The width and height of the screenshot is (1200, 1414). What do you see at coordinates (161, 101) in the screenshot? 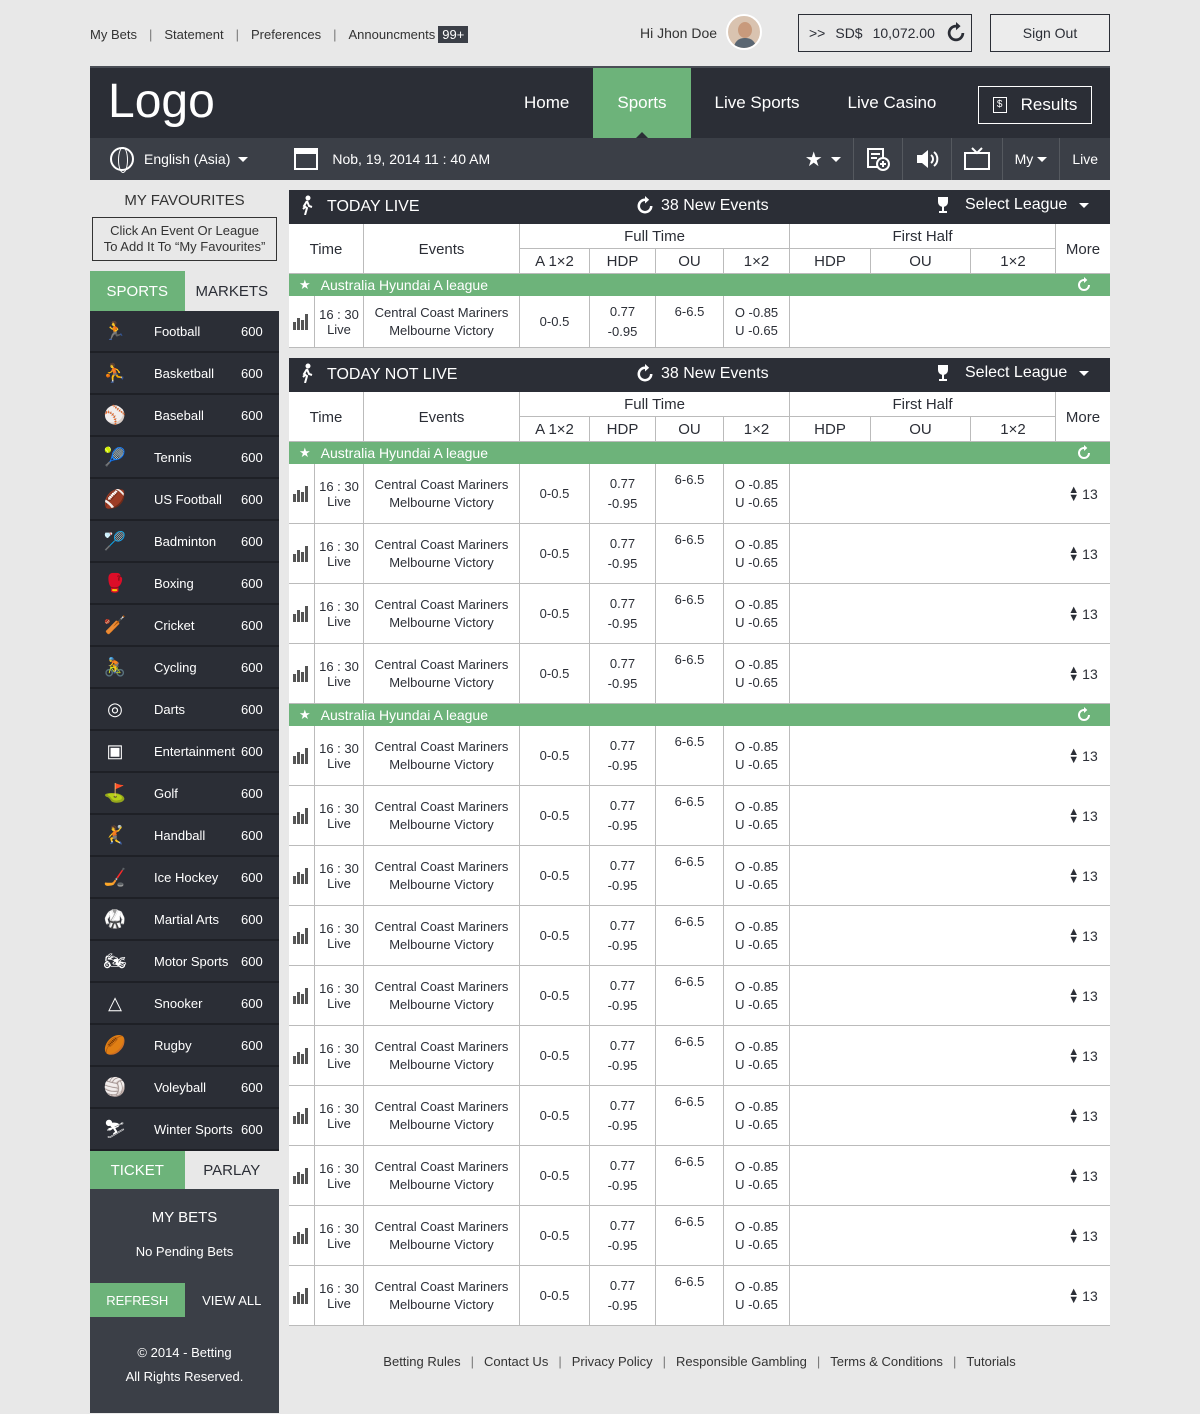
I see `logo: Logo` at bounding box center [161, 101].